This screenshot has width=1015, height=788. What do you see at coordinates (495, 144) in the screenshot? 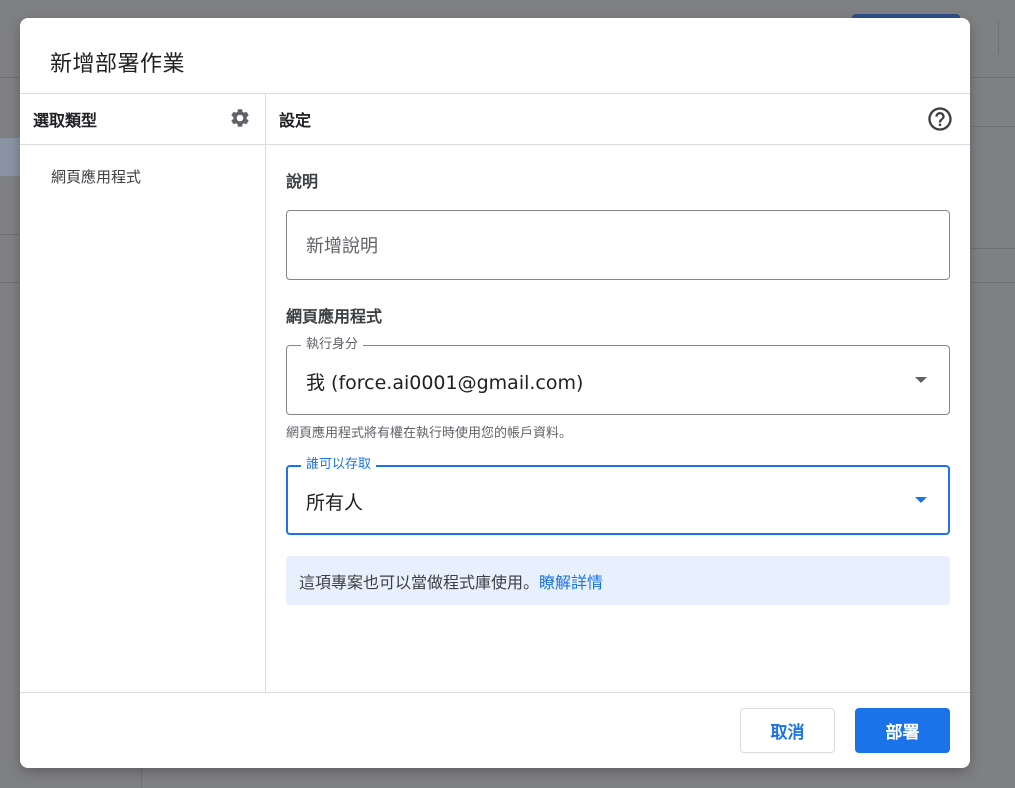
I see `subheader-divider` at bounding box center [495, 144].